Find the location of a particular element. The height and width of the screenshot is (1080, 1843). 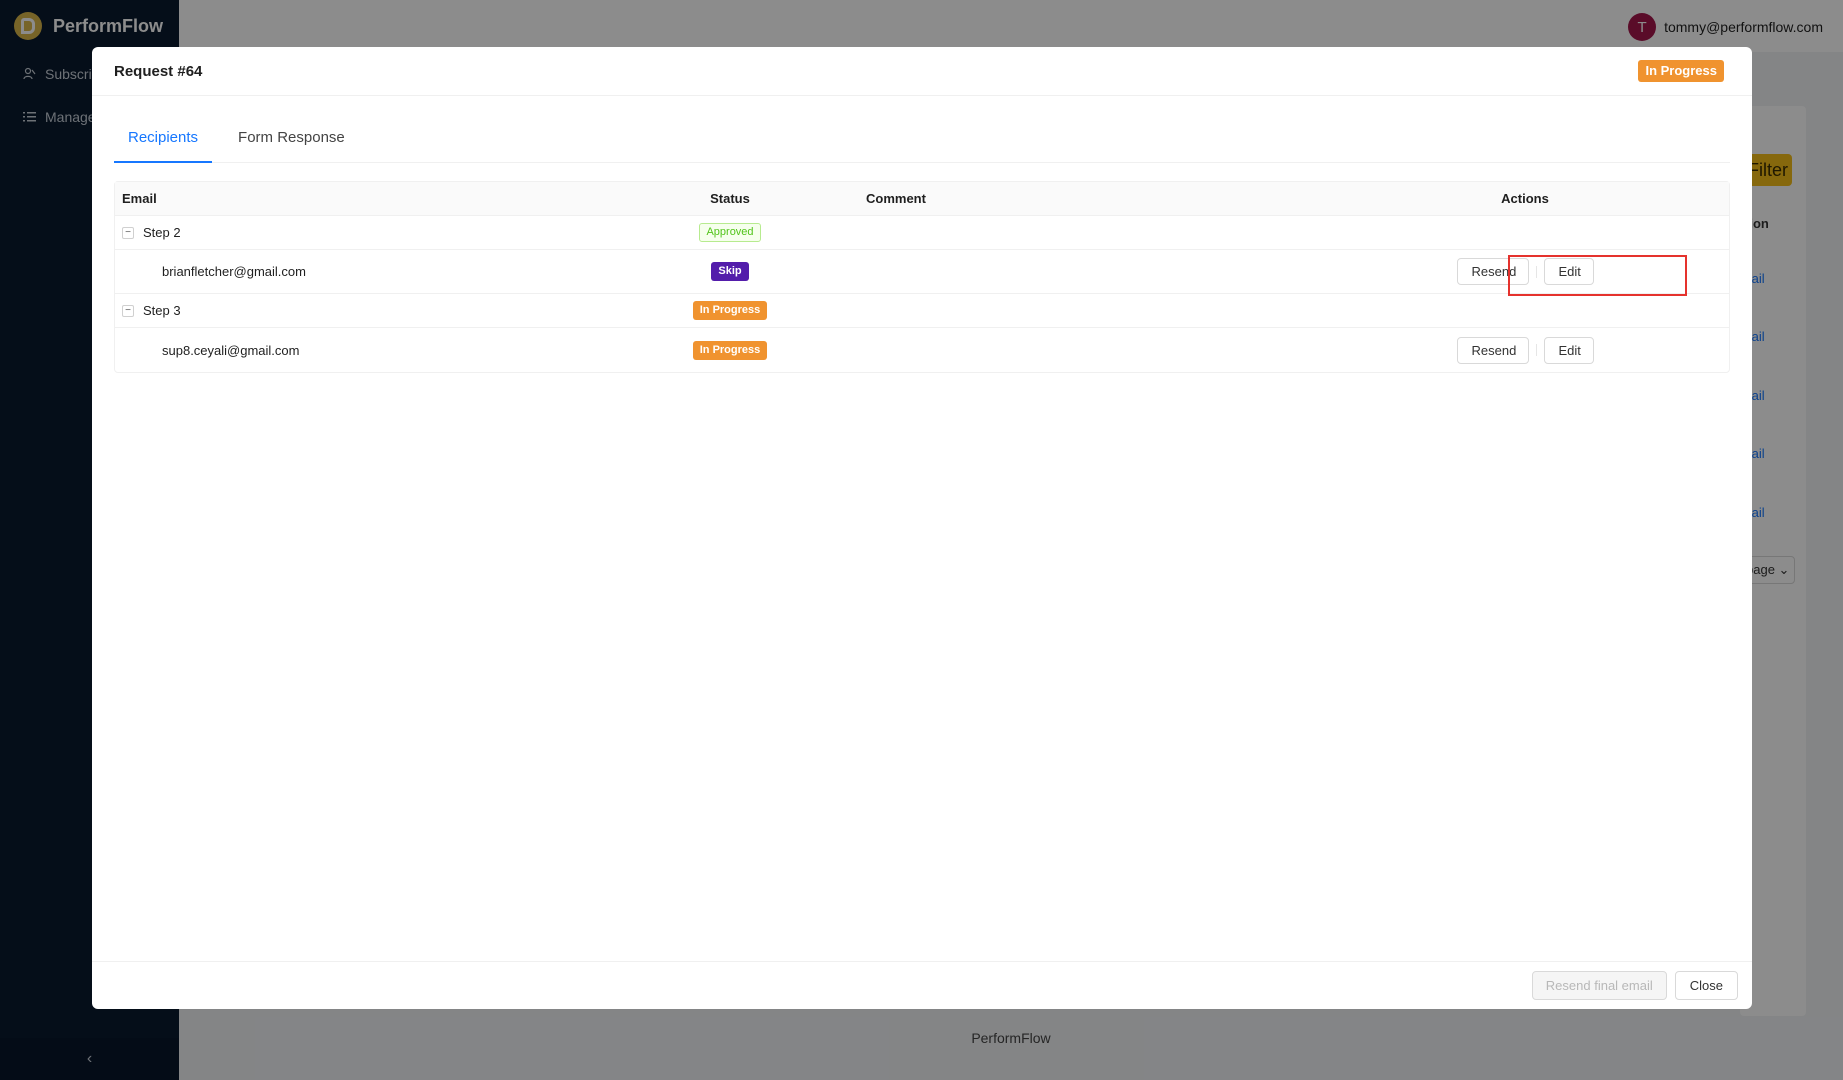

status-badge: Skip is located at coordinates (730, 271).